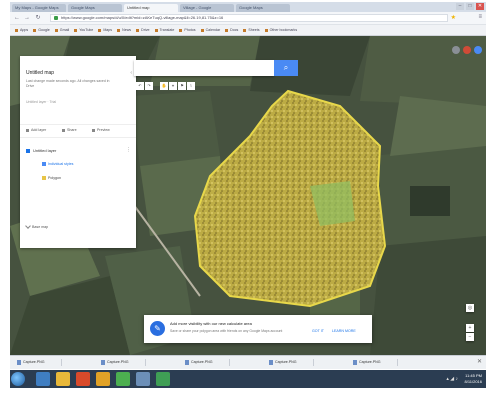  What do you see at coordinates (470, 308) in the screenshot?
I see `my-location-icon: ◎` at bounding box center [470, 308].